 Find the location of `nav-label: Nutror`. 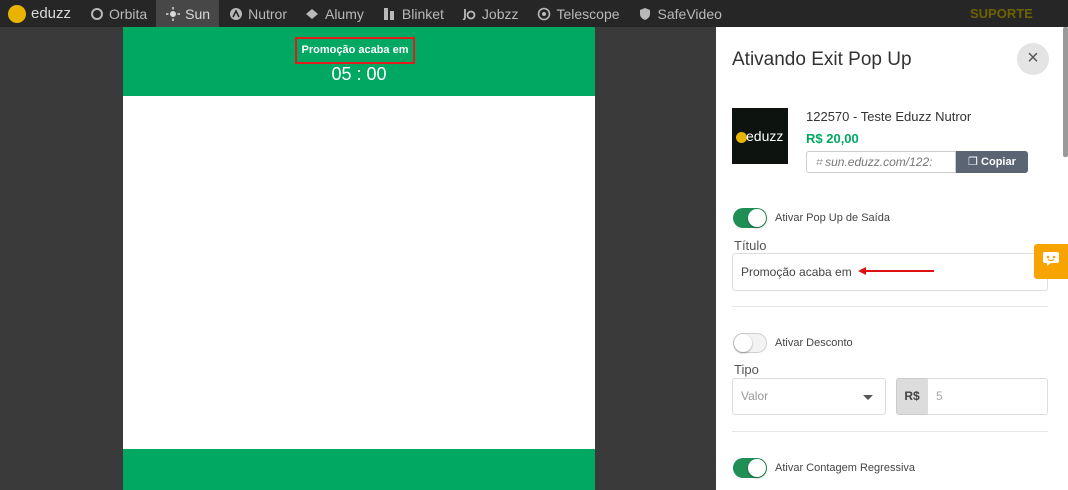

nav-label: Nutror is located at coordinates (267, 13).